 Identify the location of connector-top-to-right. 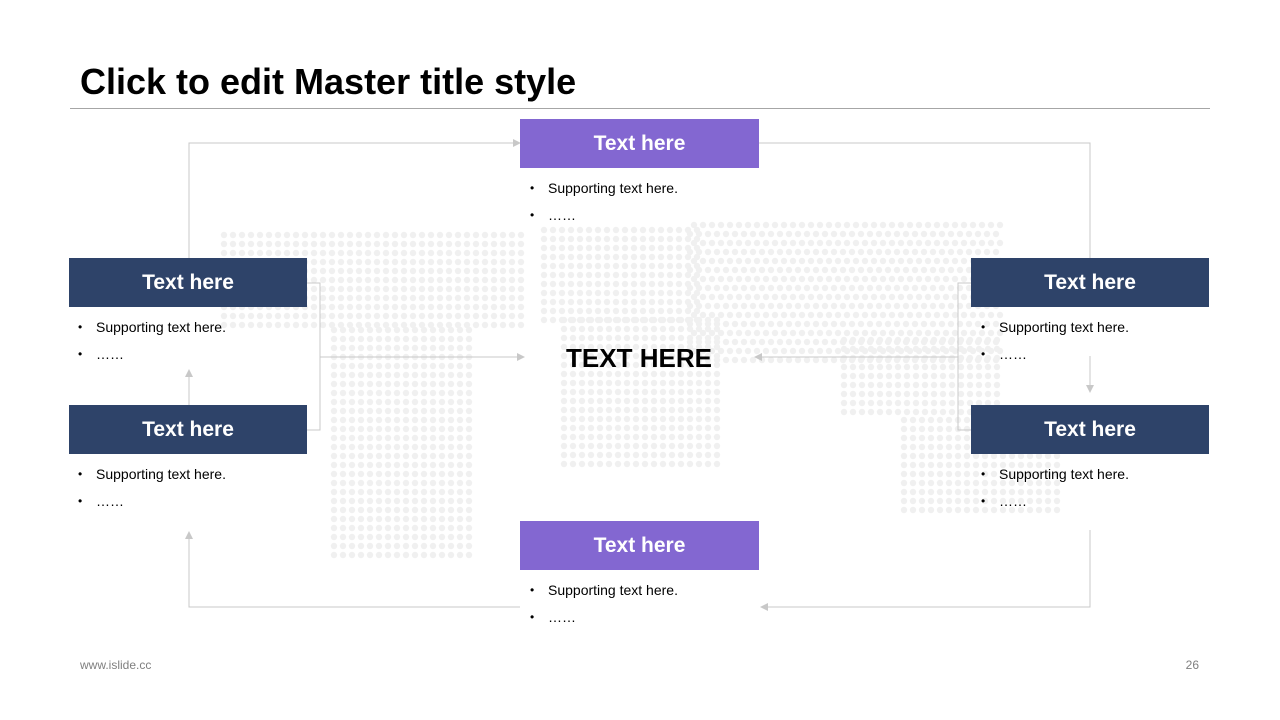
(924, 200).